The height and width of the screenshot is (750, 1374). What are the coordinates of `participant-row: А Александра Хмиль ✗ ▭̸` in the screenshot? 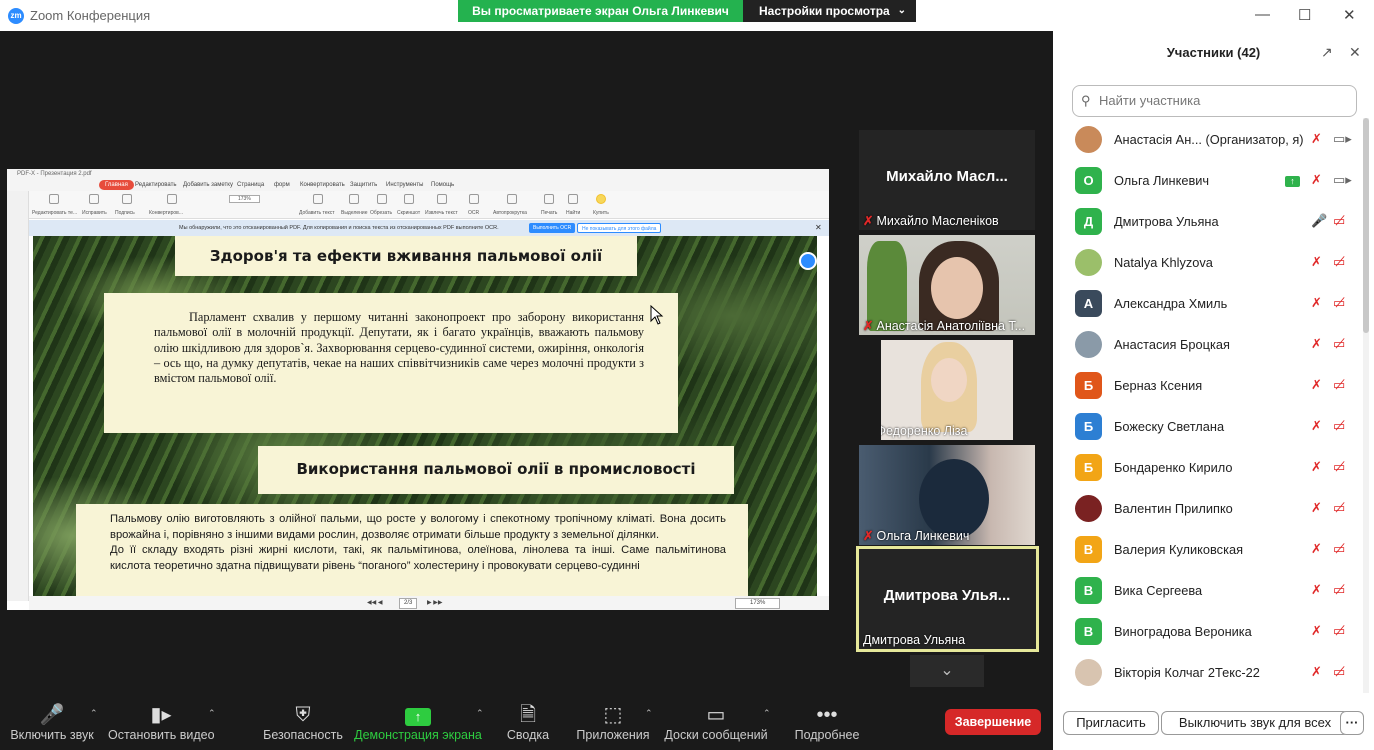 It's located at (1213, 303).